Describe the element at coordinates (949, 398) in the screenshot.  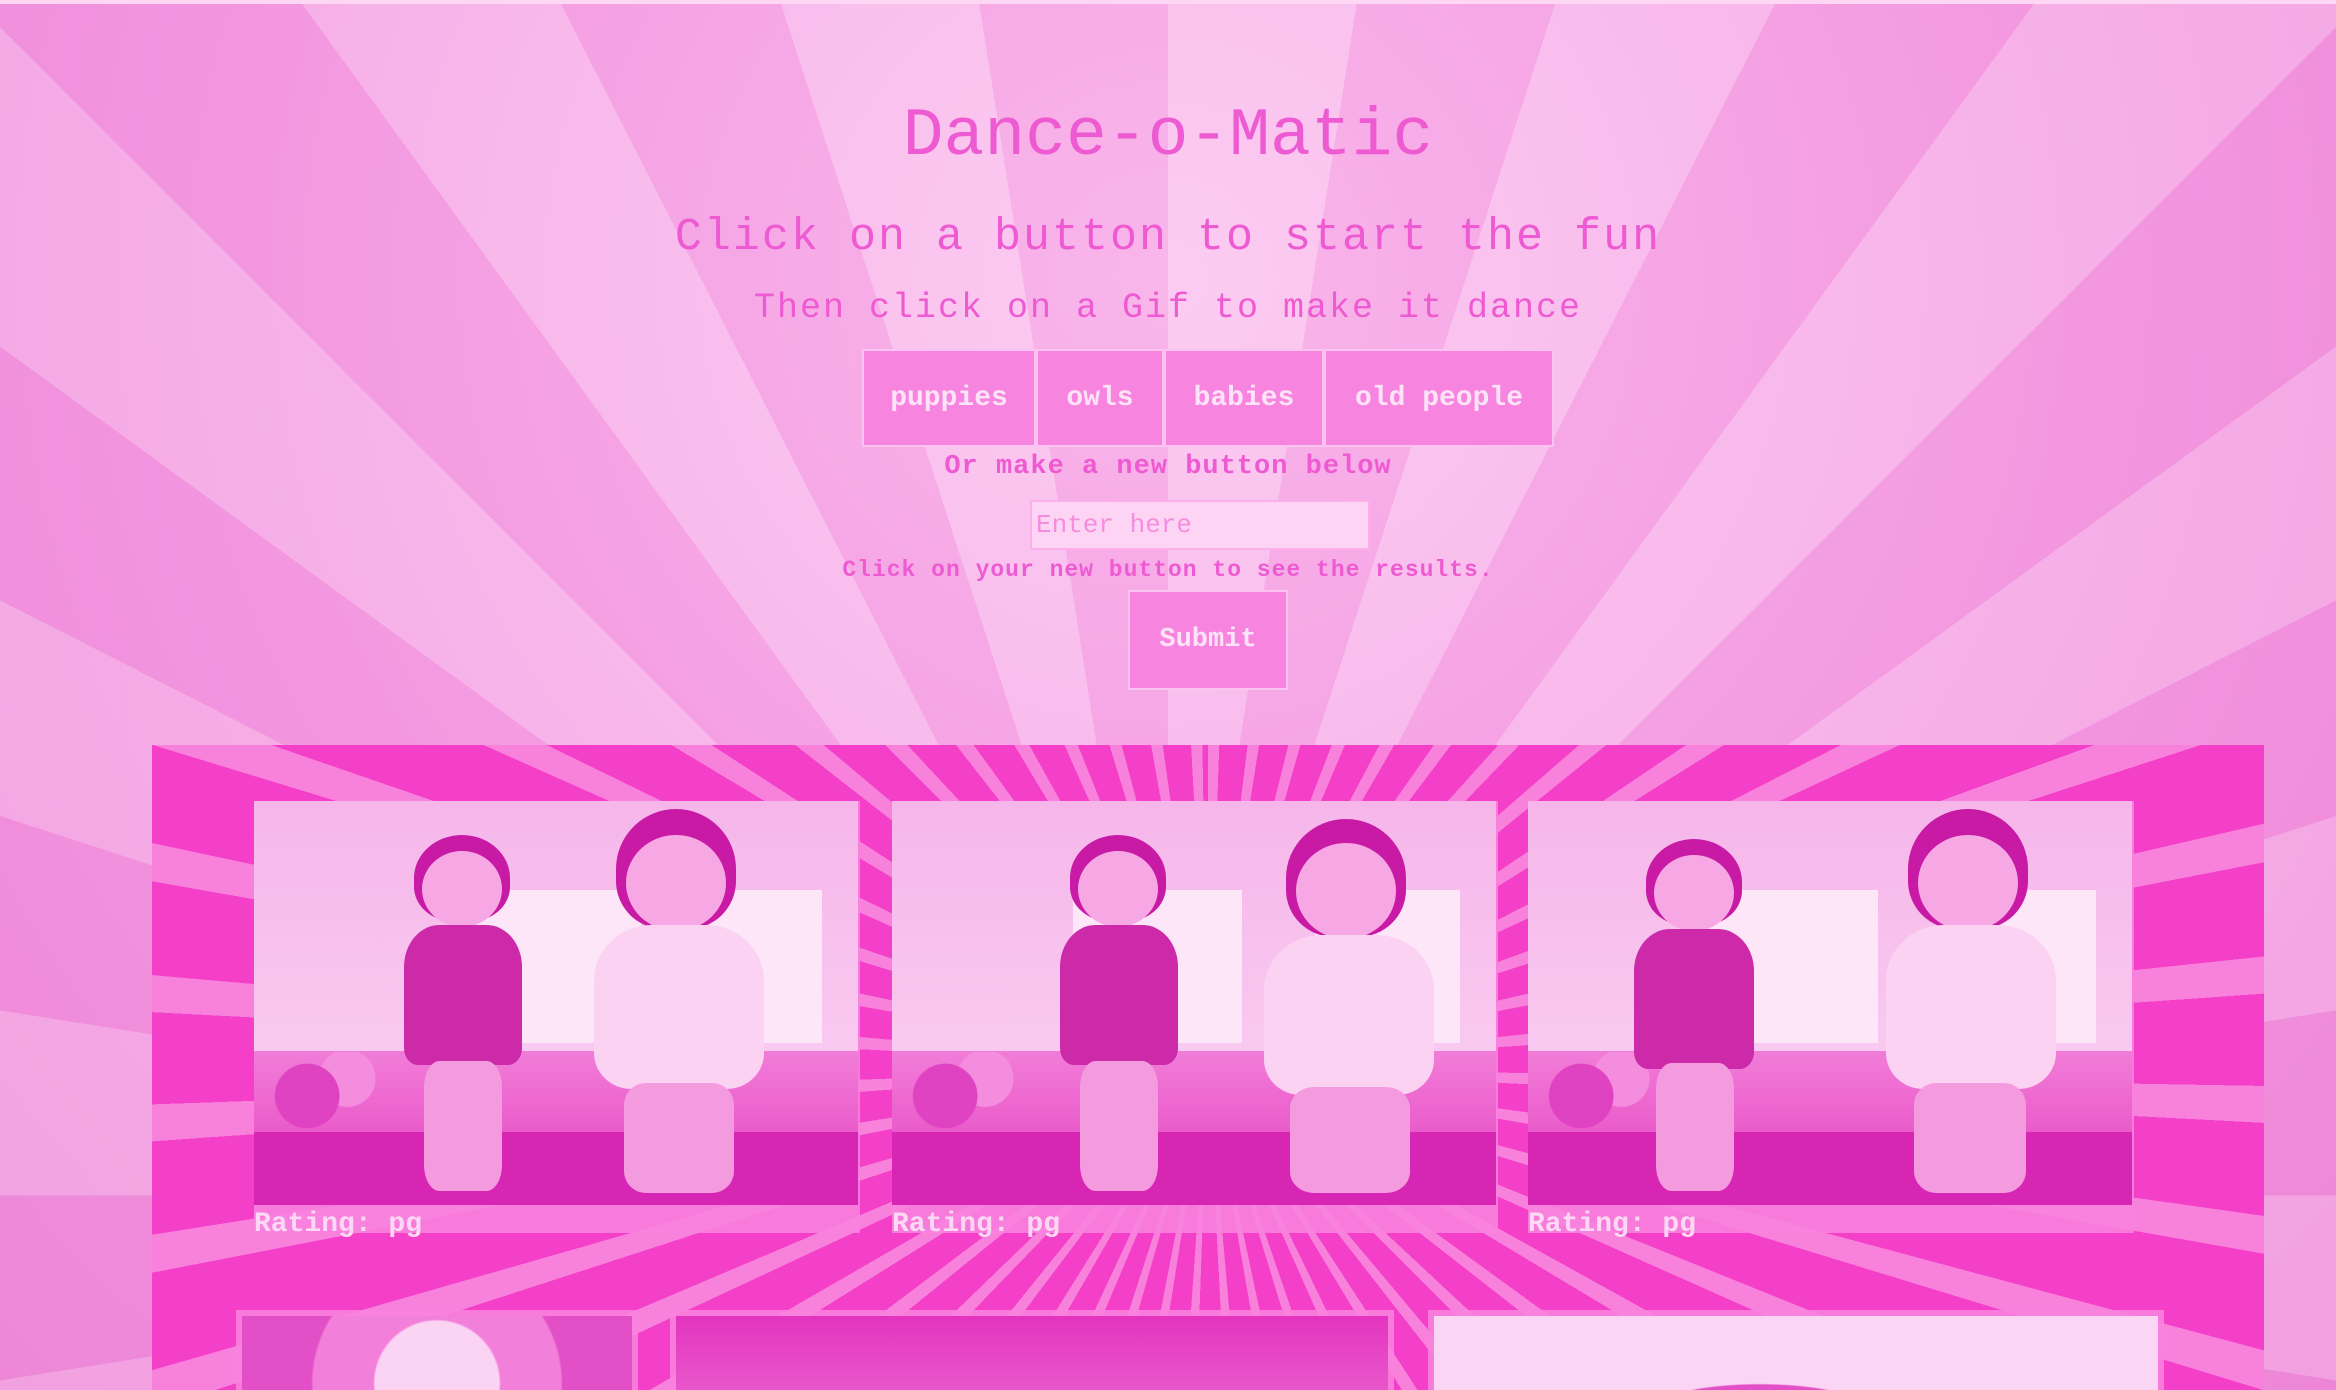
I see `topic-button-puppies: puppies` at that location.